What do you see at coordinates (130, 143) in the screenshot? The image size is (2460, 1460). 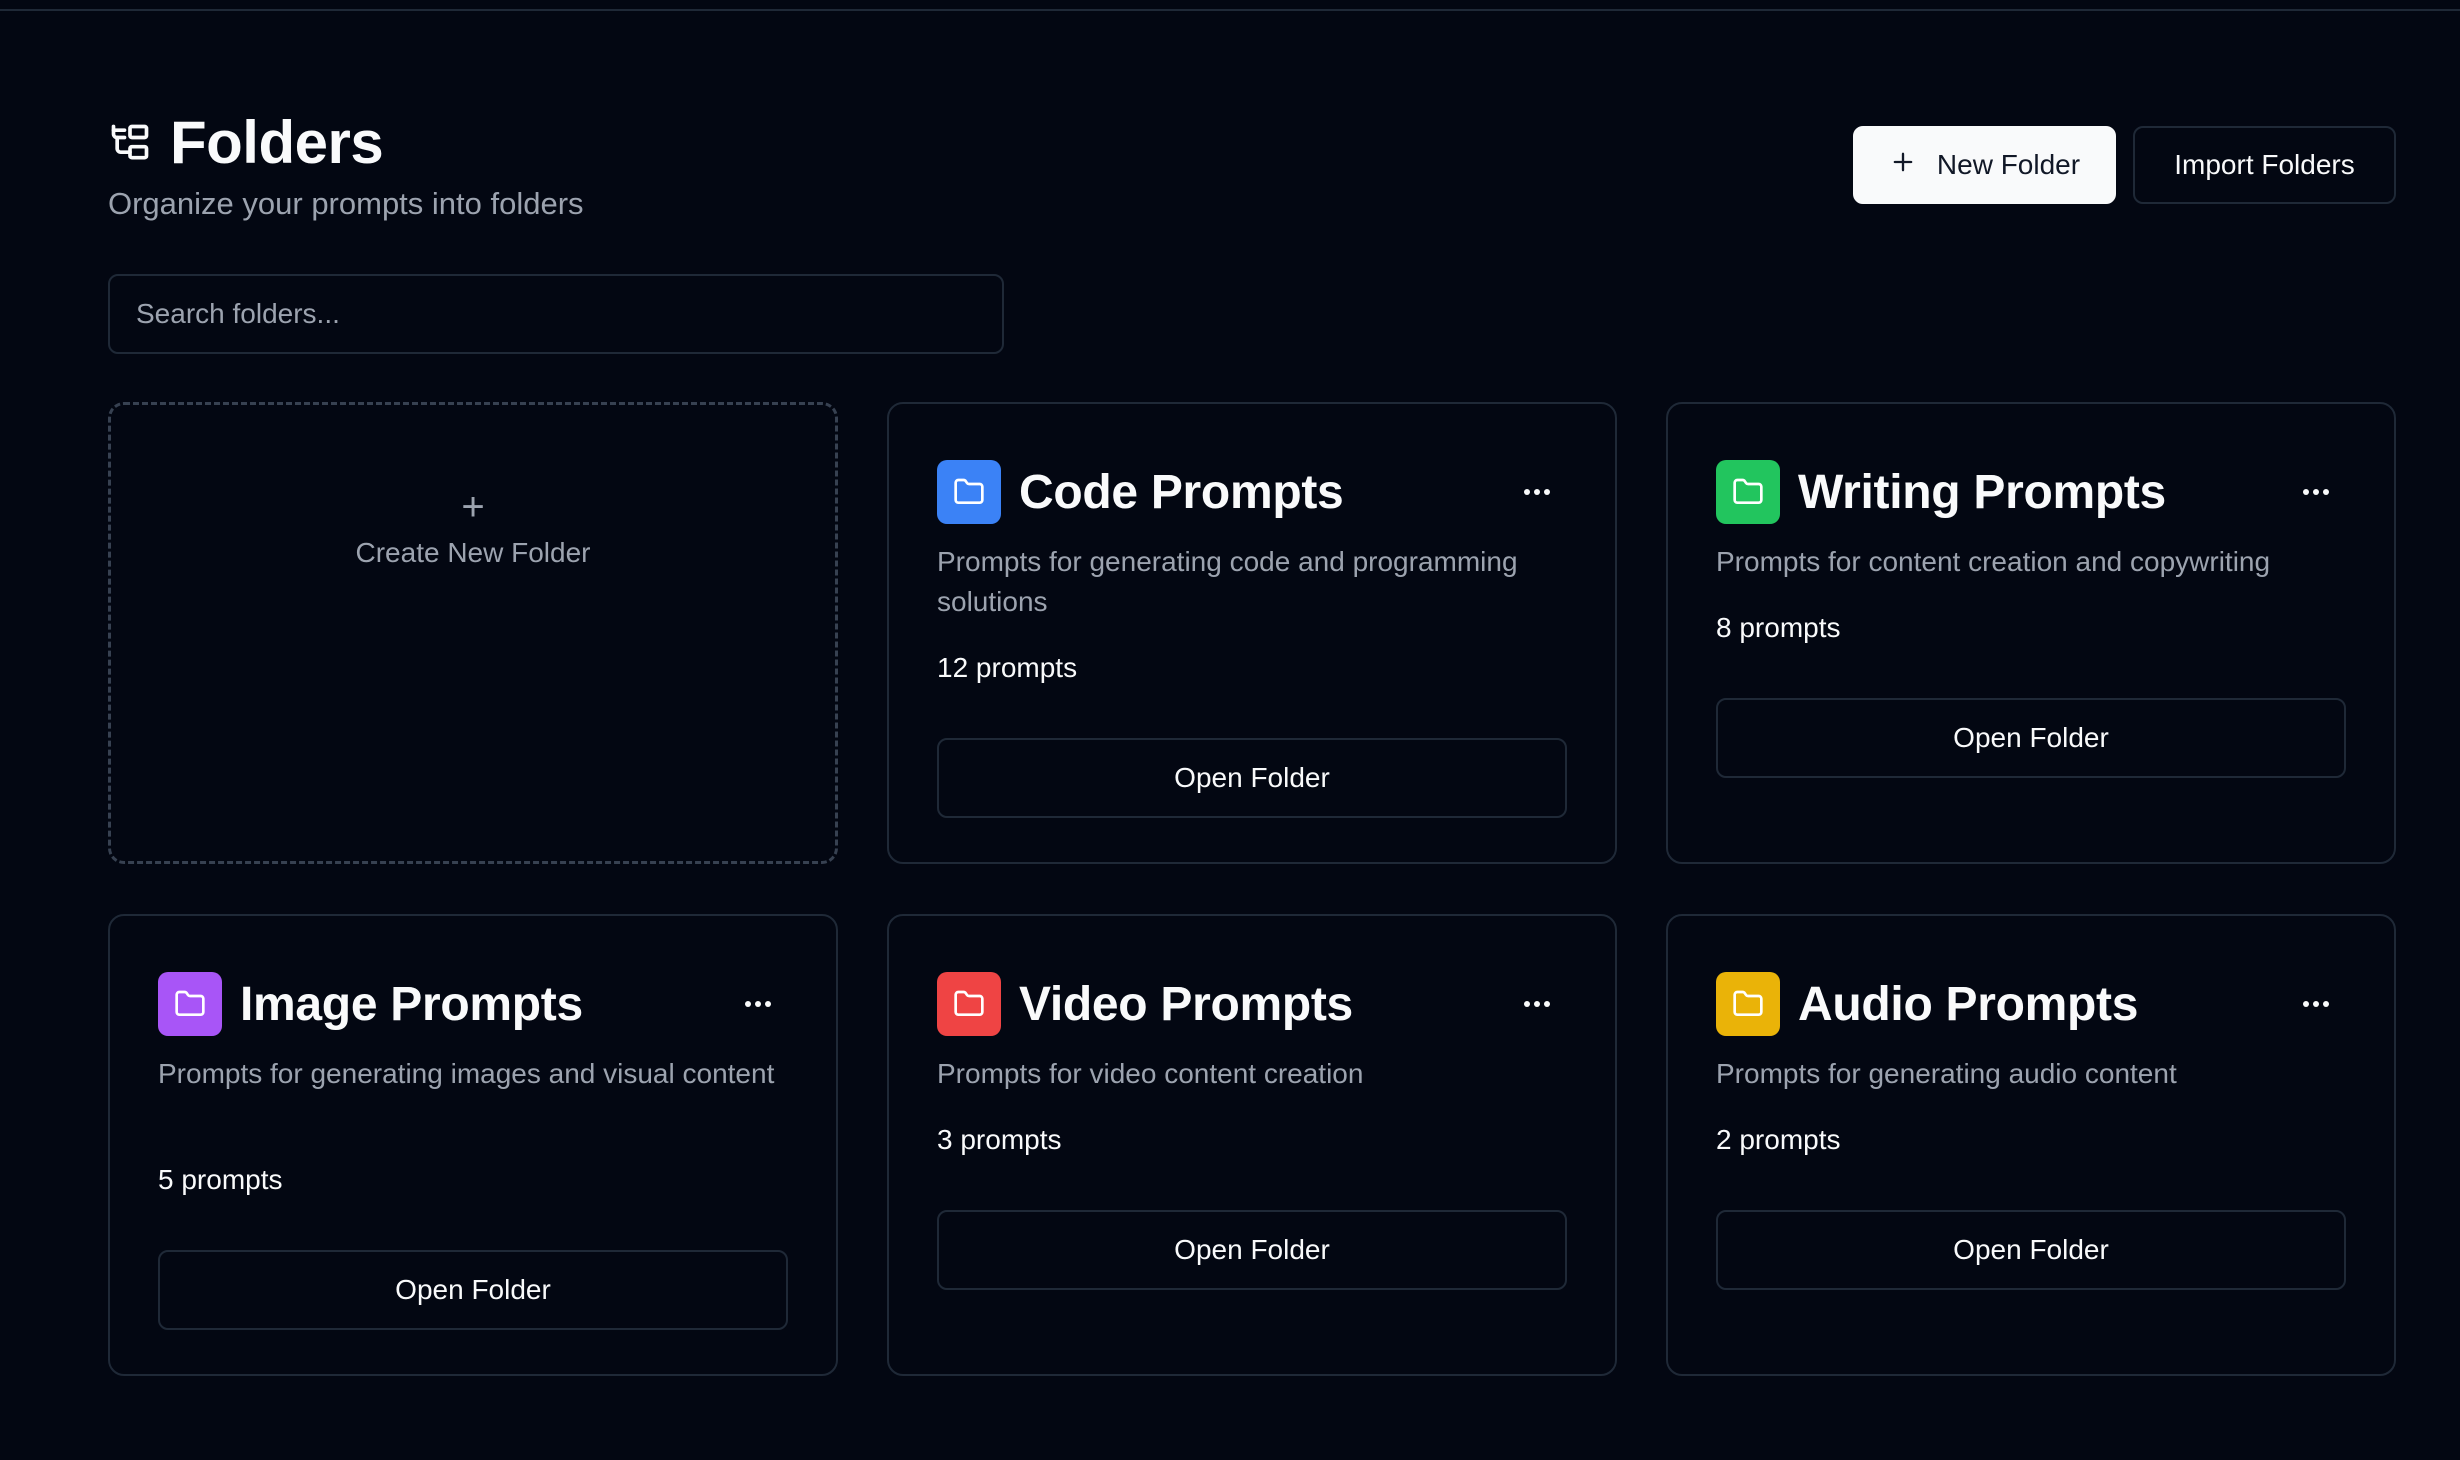 I see `folder-tree-icon` at bounding box center [130, 143].